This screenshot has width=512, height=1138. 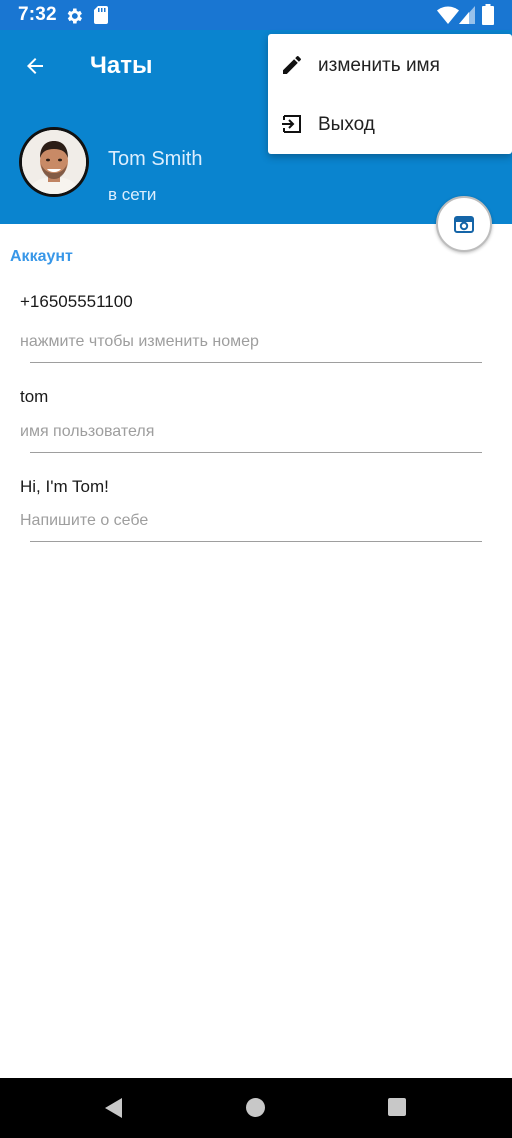 I want to click on wifi-icon, so click(x=448, y=15).